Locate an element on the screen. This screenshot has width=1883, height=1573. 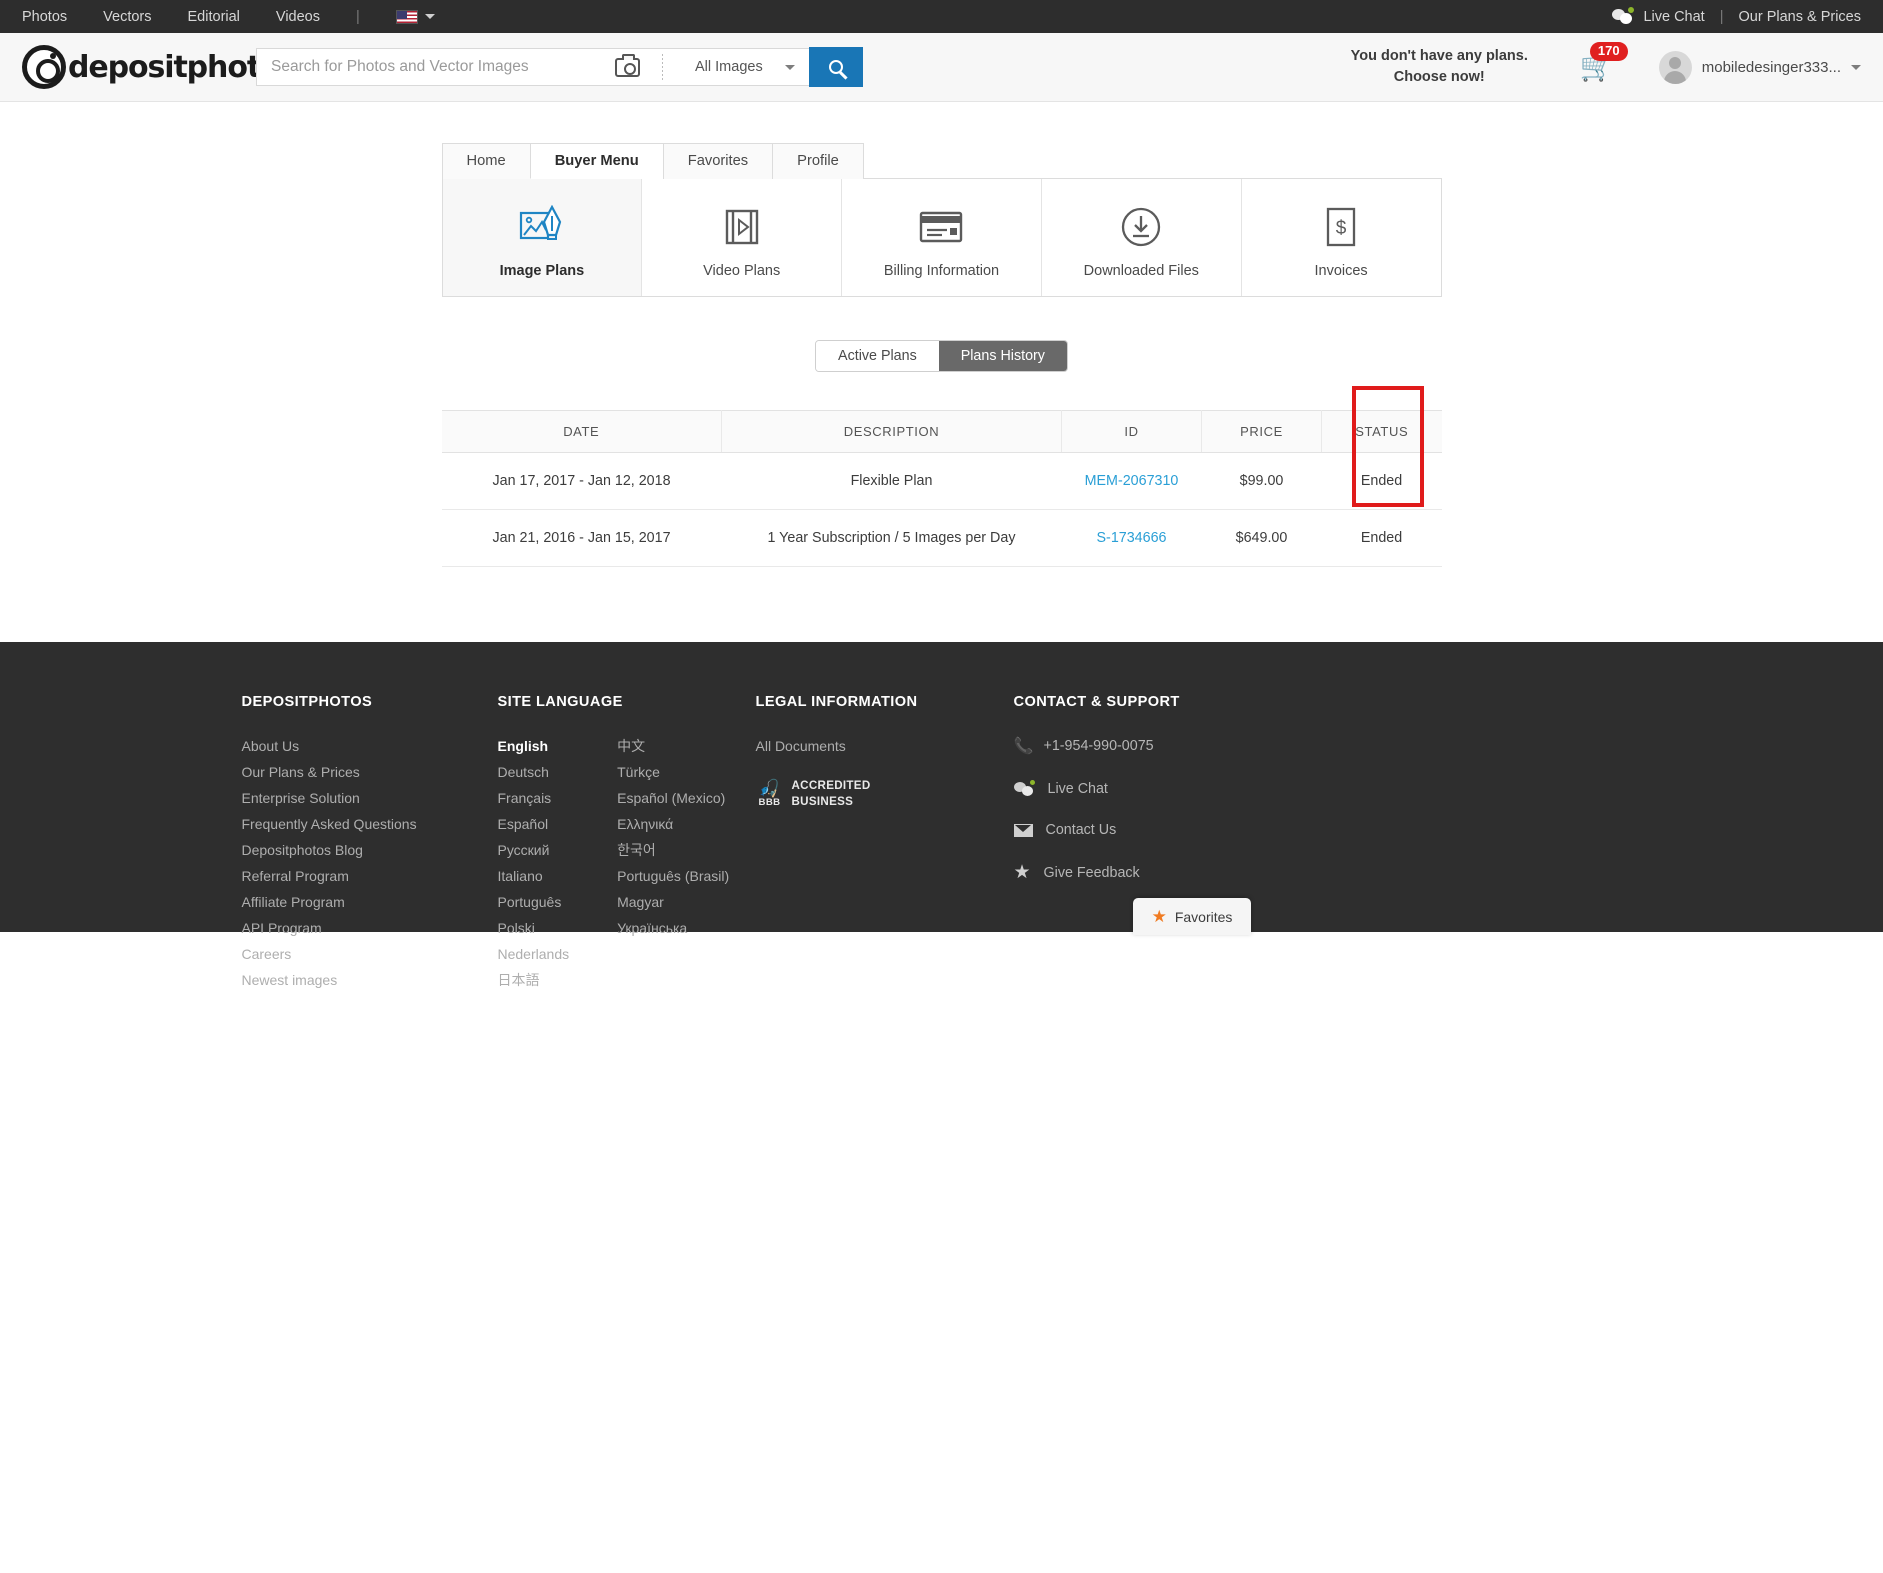
plan-id-link: S-1734666 is located at coordinates (1132, 538).